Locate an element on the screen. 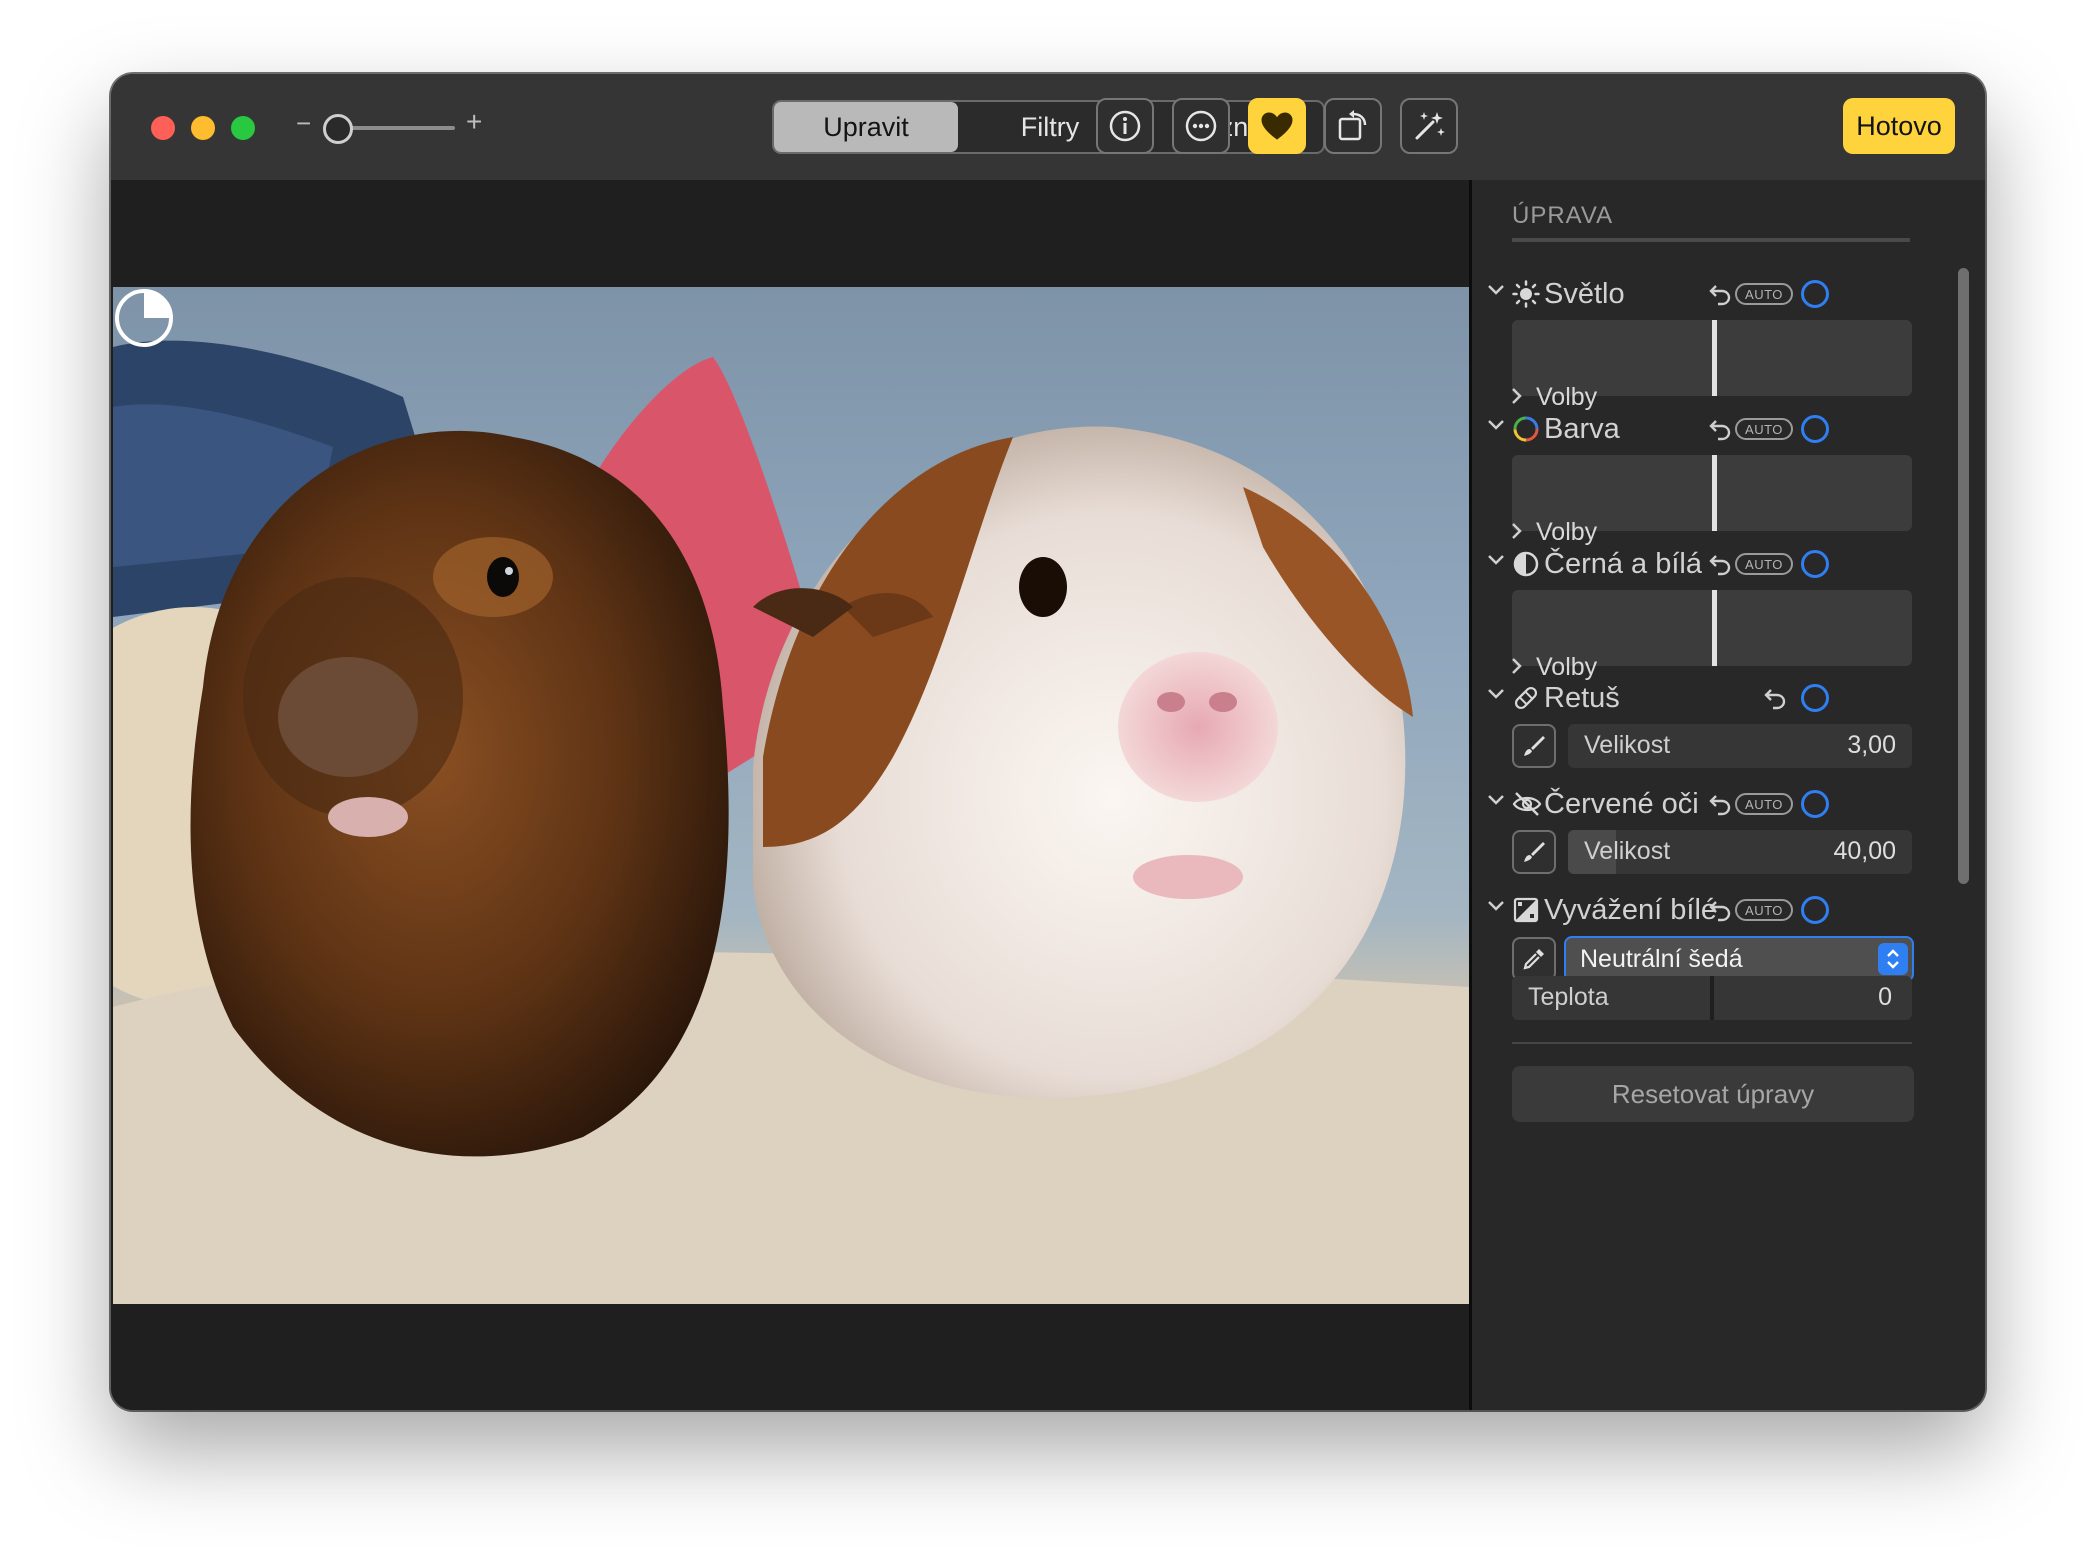 This screenshot has height=1558, width=2096. title-bar: − + Upravit Filtry Oříznout Hotovo is located at coordinates (1048, 128).